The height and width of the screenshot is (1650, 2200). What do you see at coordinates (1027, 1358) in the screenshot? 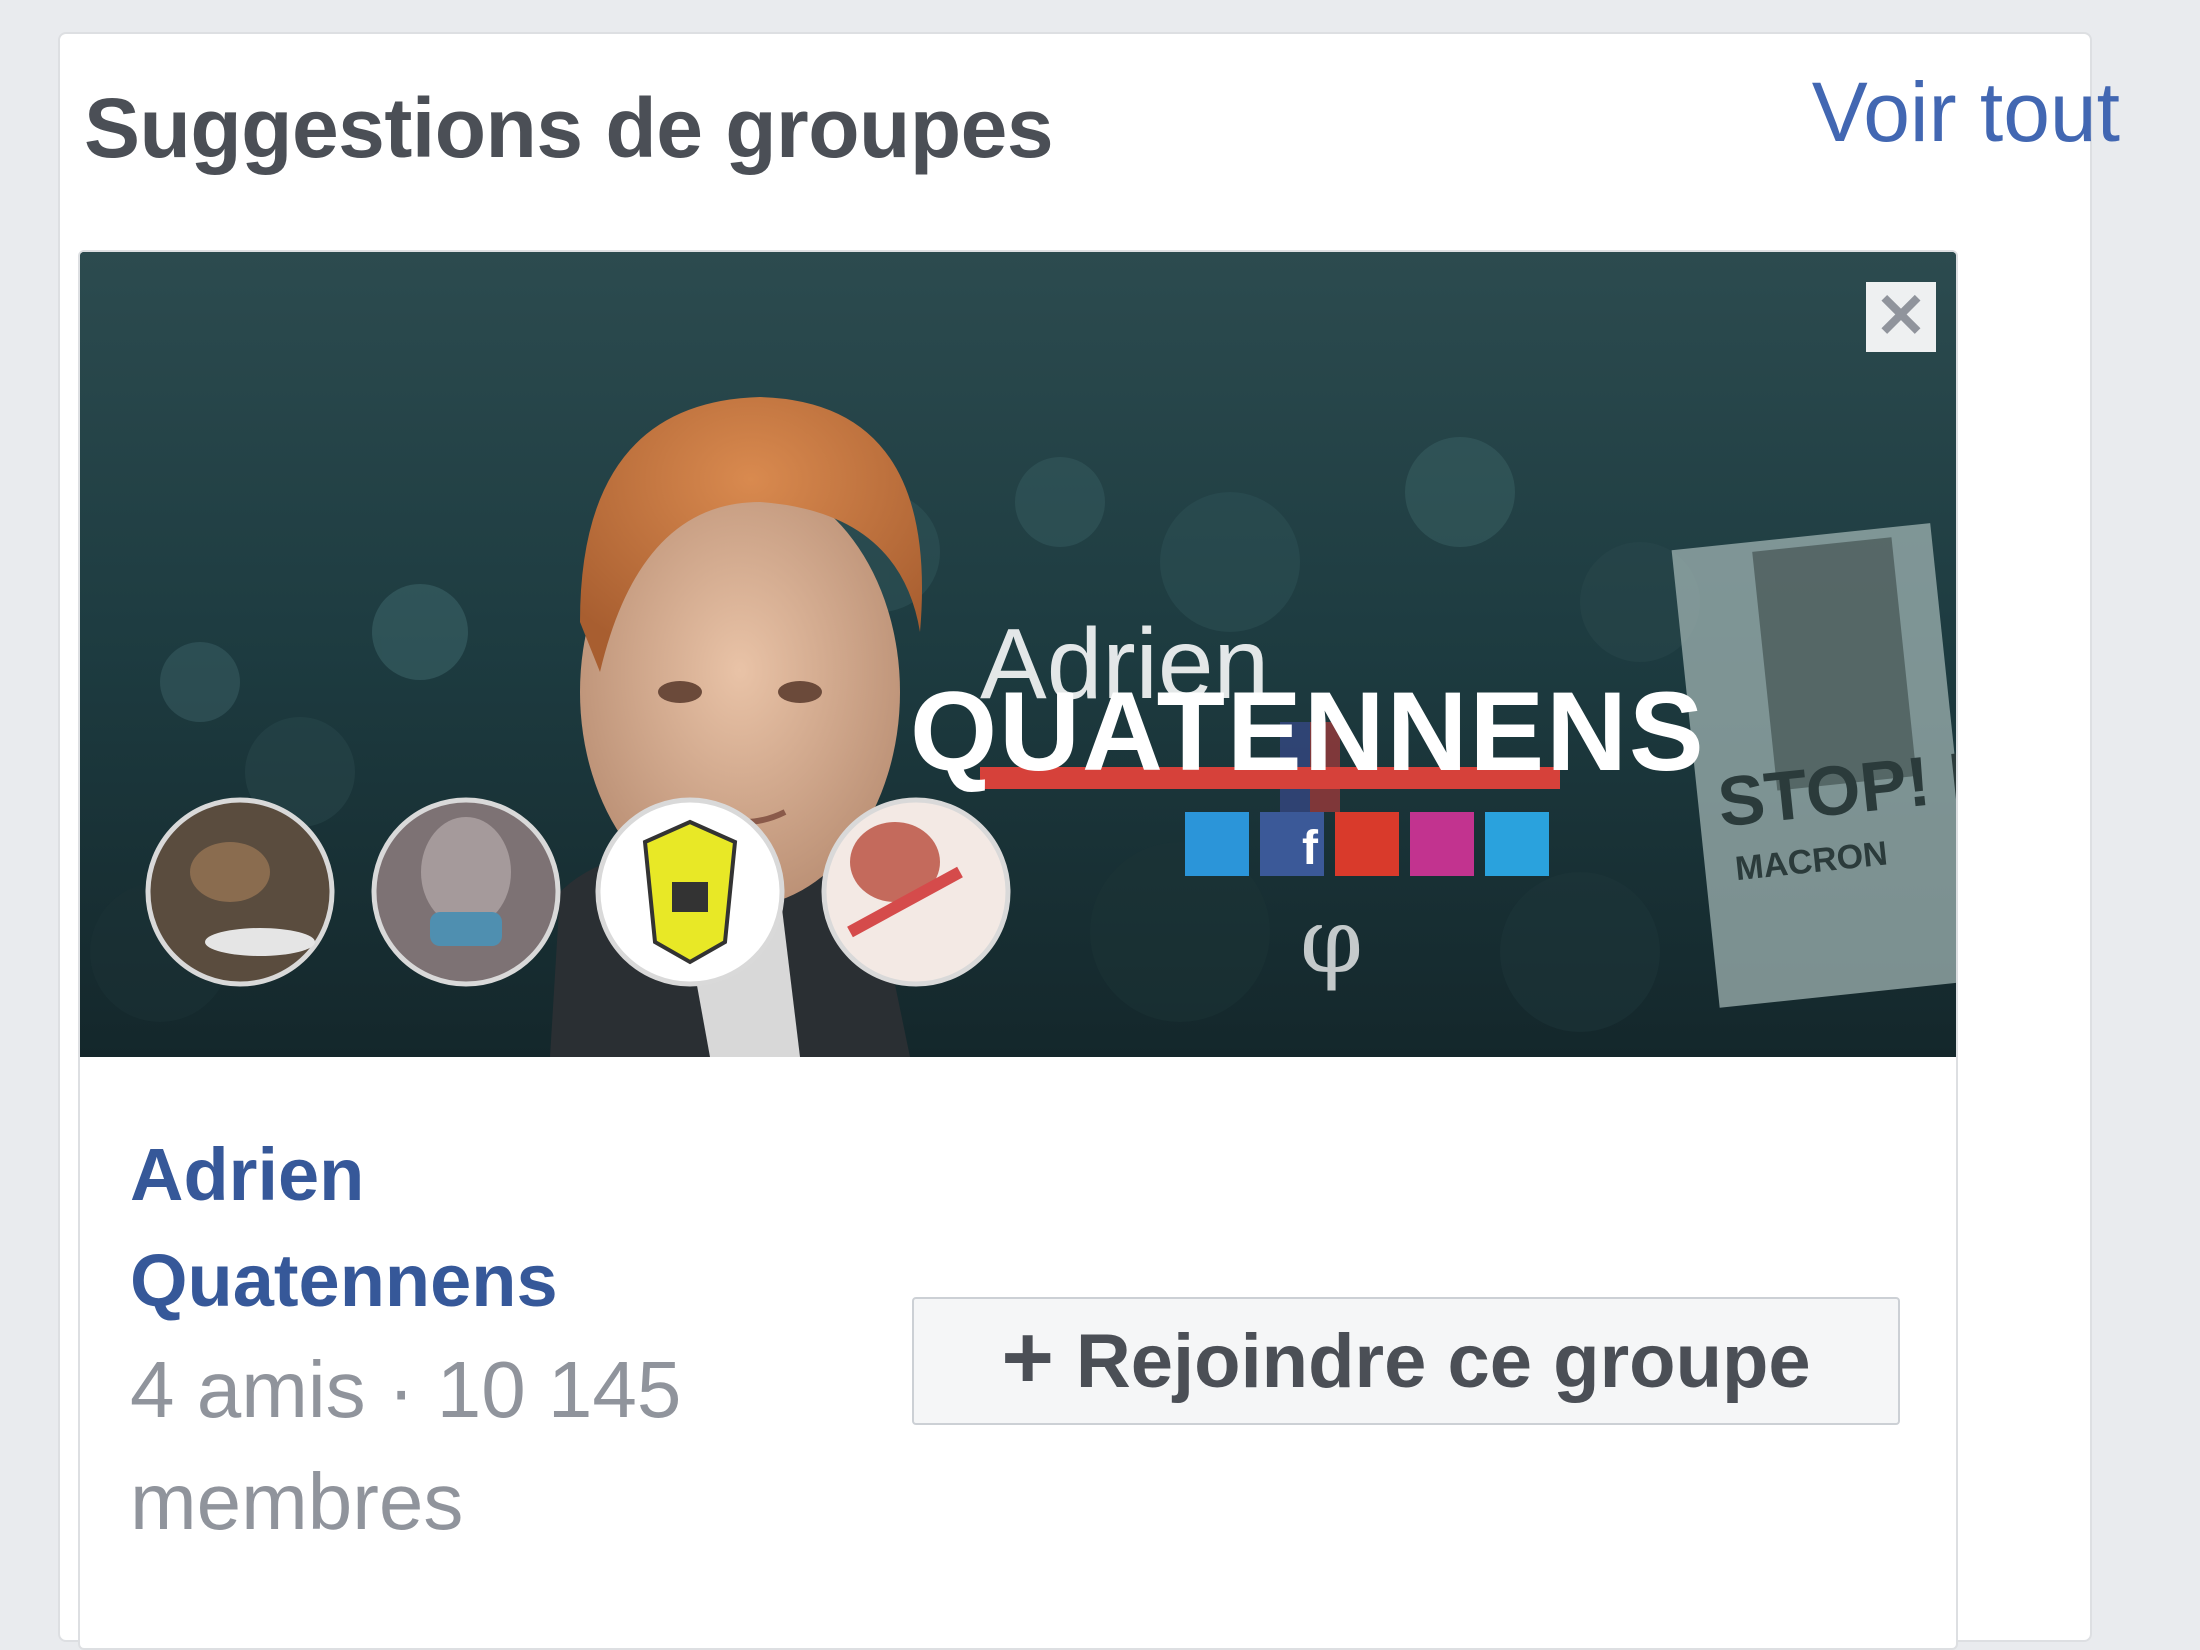
I see `plus-icon: +` at bounding box center [1027, 1358].